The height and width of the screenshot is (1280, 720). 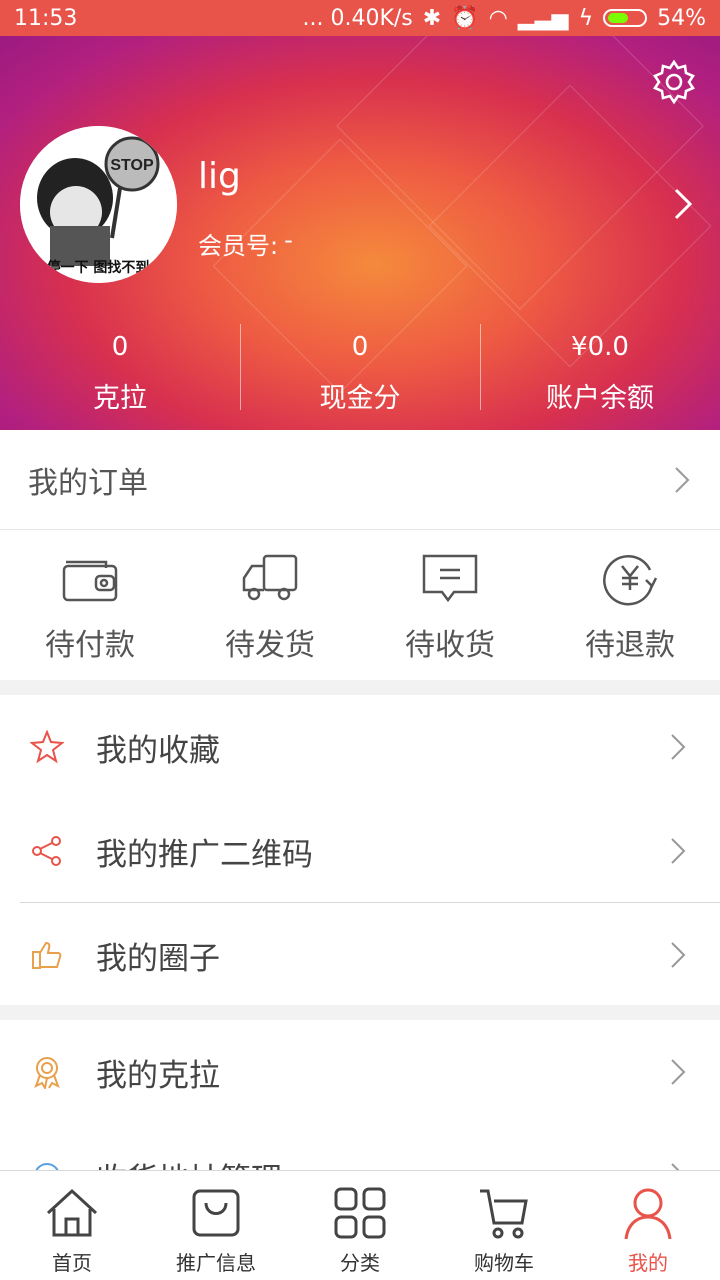 What do you see at coordinates (498, 18) in the screenshot?
I see `wifi-icon: ◠` at bounding box center [498, 18].